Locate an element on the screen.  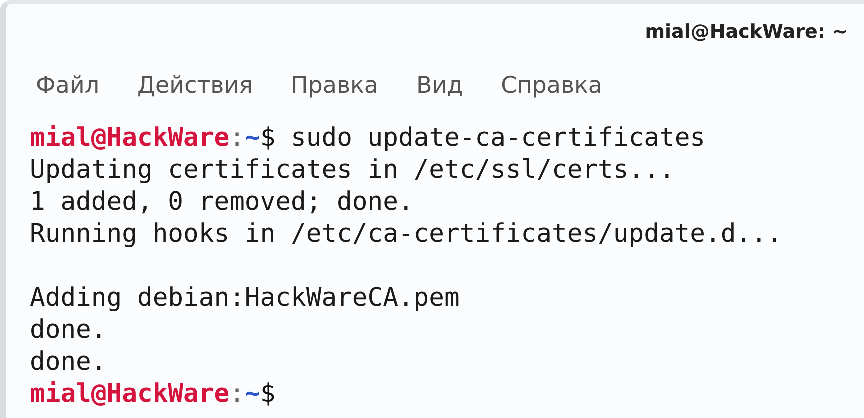
menu-item: Действия is located at coordinates (195, 86).